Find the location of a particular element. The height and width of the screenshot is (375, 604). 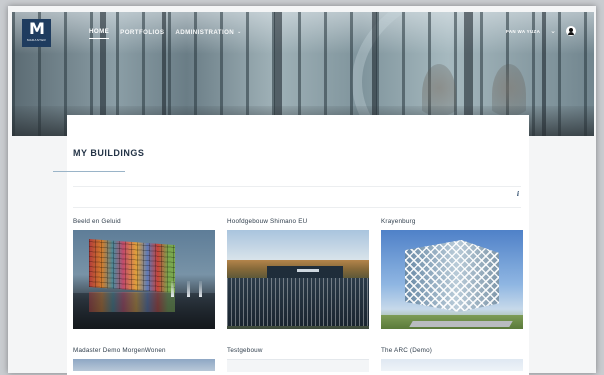

building-name: Testgebouw is located at coordinates (298, 353).